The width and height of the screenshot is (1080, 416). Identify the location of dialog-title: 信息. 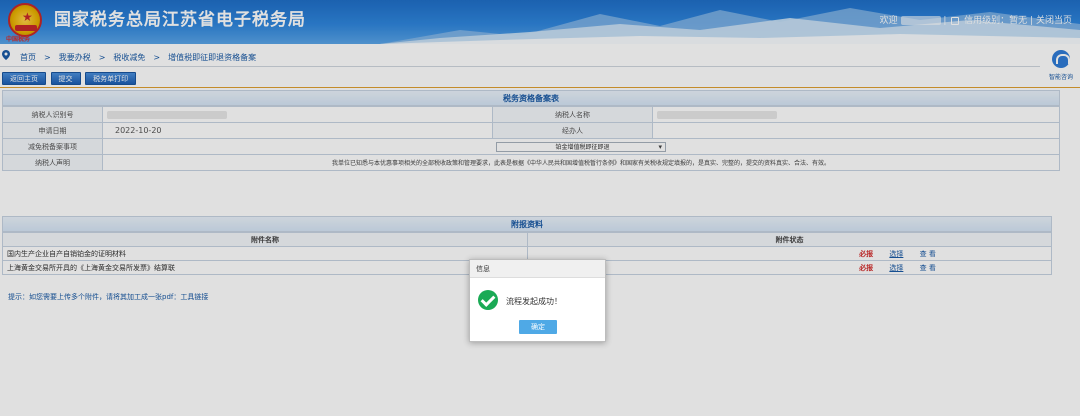
(537, 269).